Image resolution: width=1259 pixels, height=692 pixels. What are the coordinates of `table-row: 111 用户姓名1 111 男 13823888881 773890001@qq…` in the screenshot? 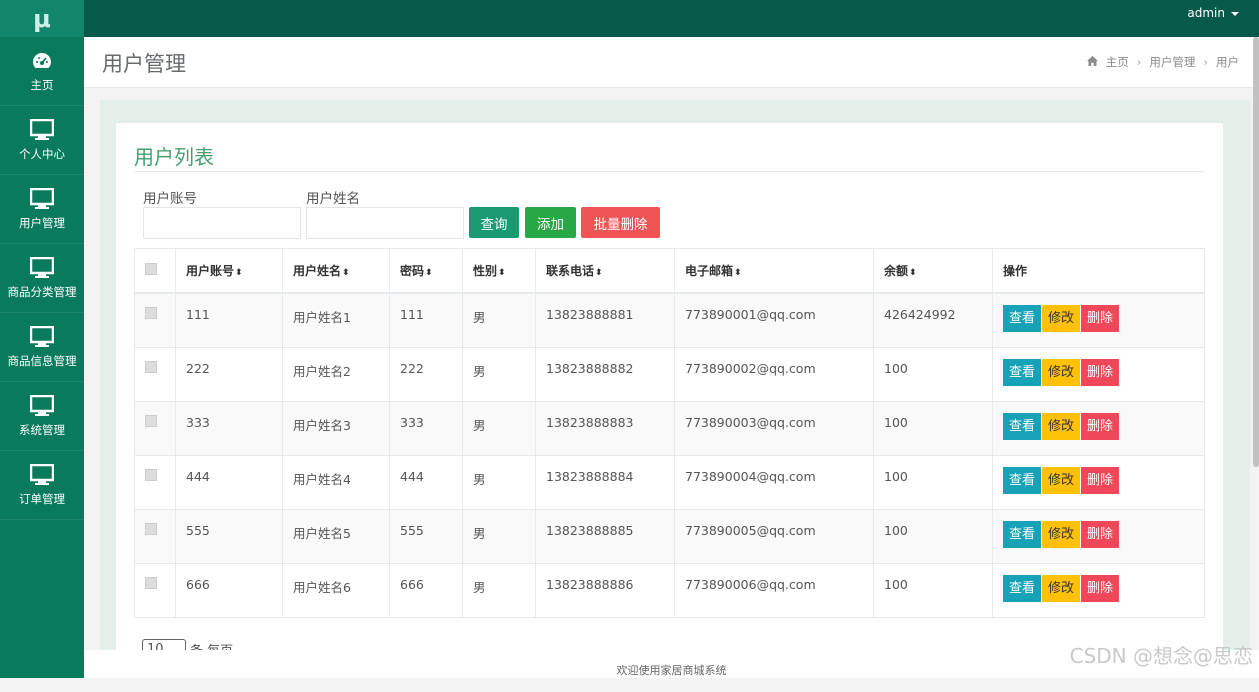 It's located at (669, 320).